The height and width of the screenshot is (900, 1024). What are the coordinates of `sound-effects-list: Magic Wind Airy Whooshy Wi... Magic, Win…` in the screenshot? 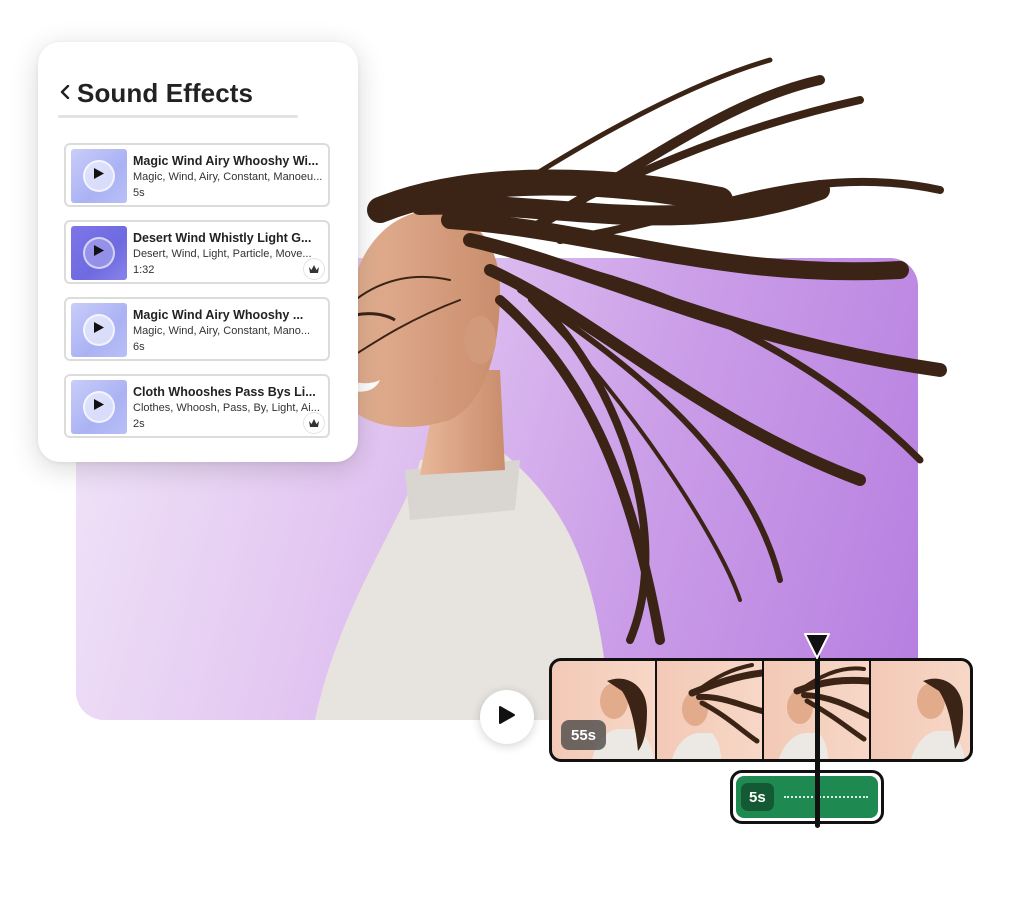 It's located at (197, 297).